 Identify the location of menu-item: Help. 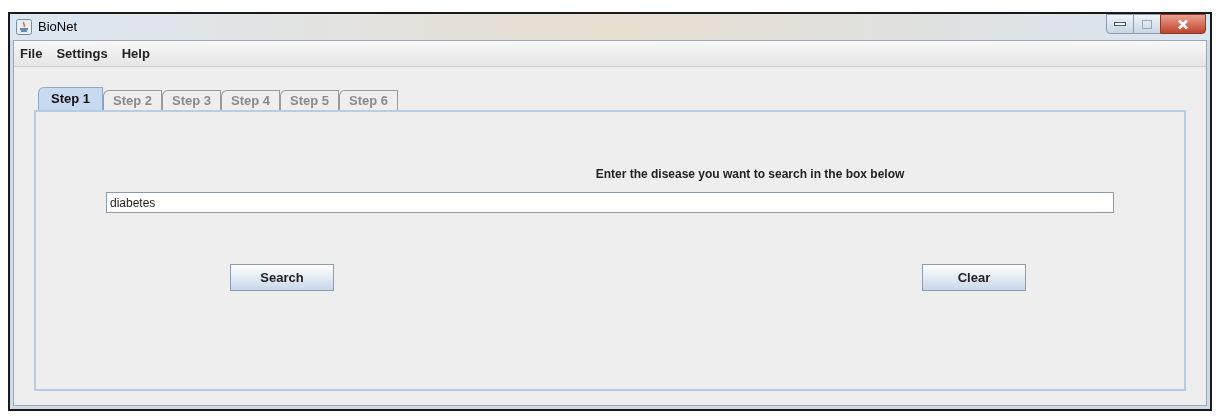
(135, 53).